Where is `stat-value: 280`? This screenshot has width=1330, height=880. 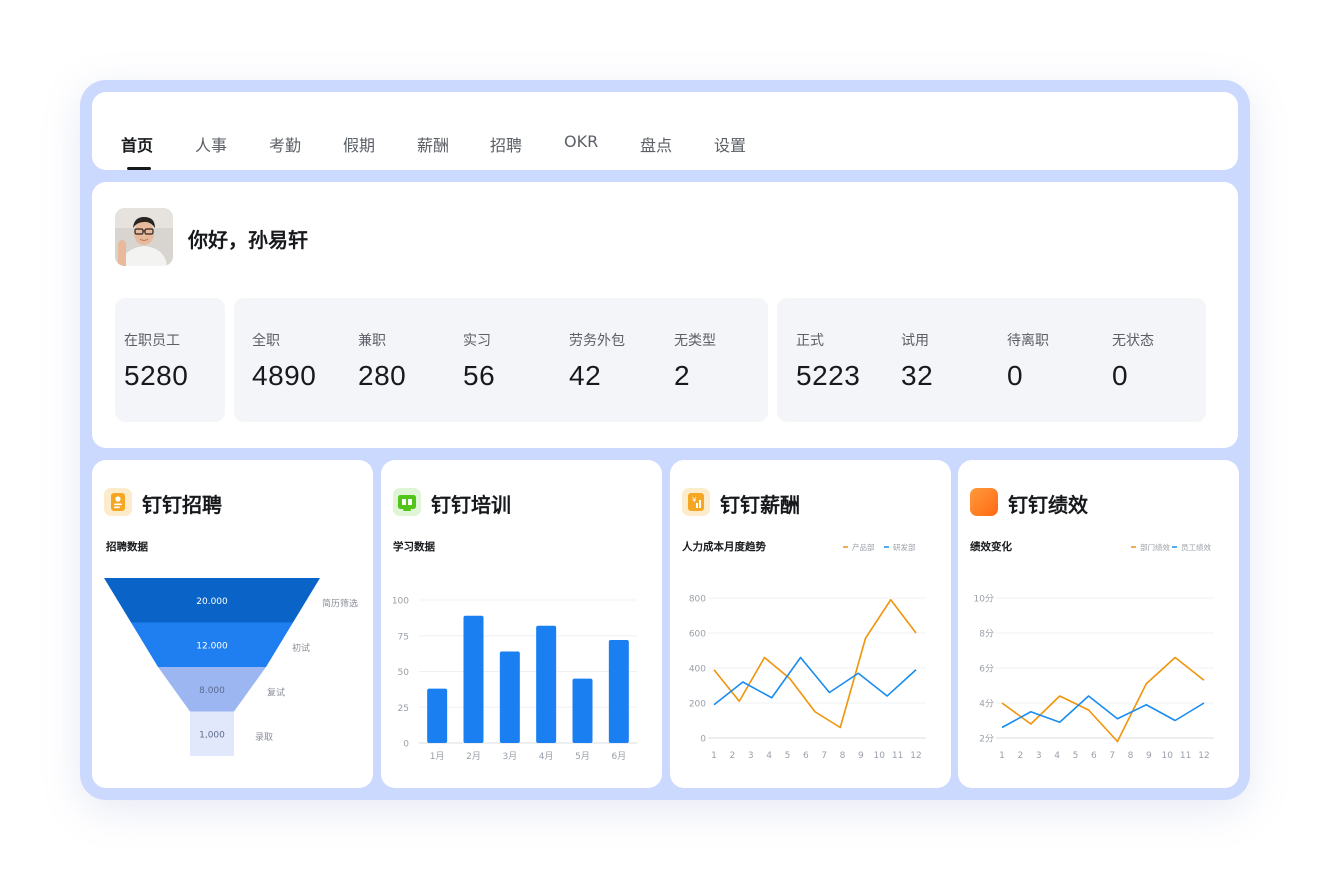
stat-value: 280 is located at coordinates (382, 375).